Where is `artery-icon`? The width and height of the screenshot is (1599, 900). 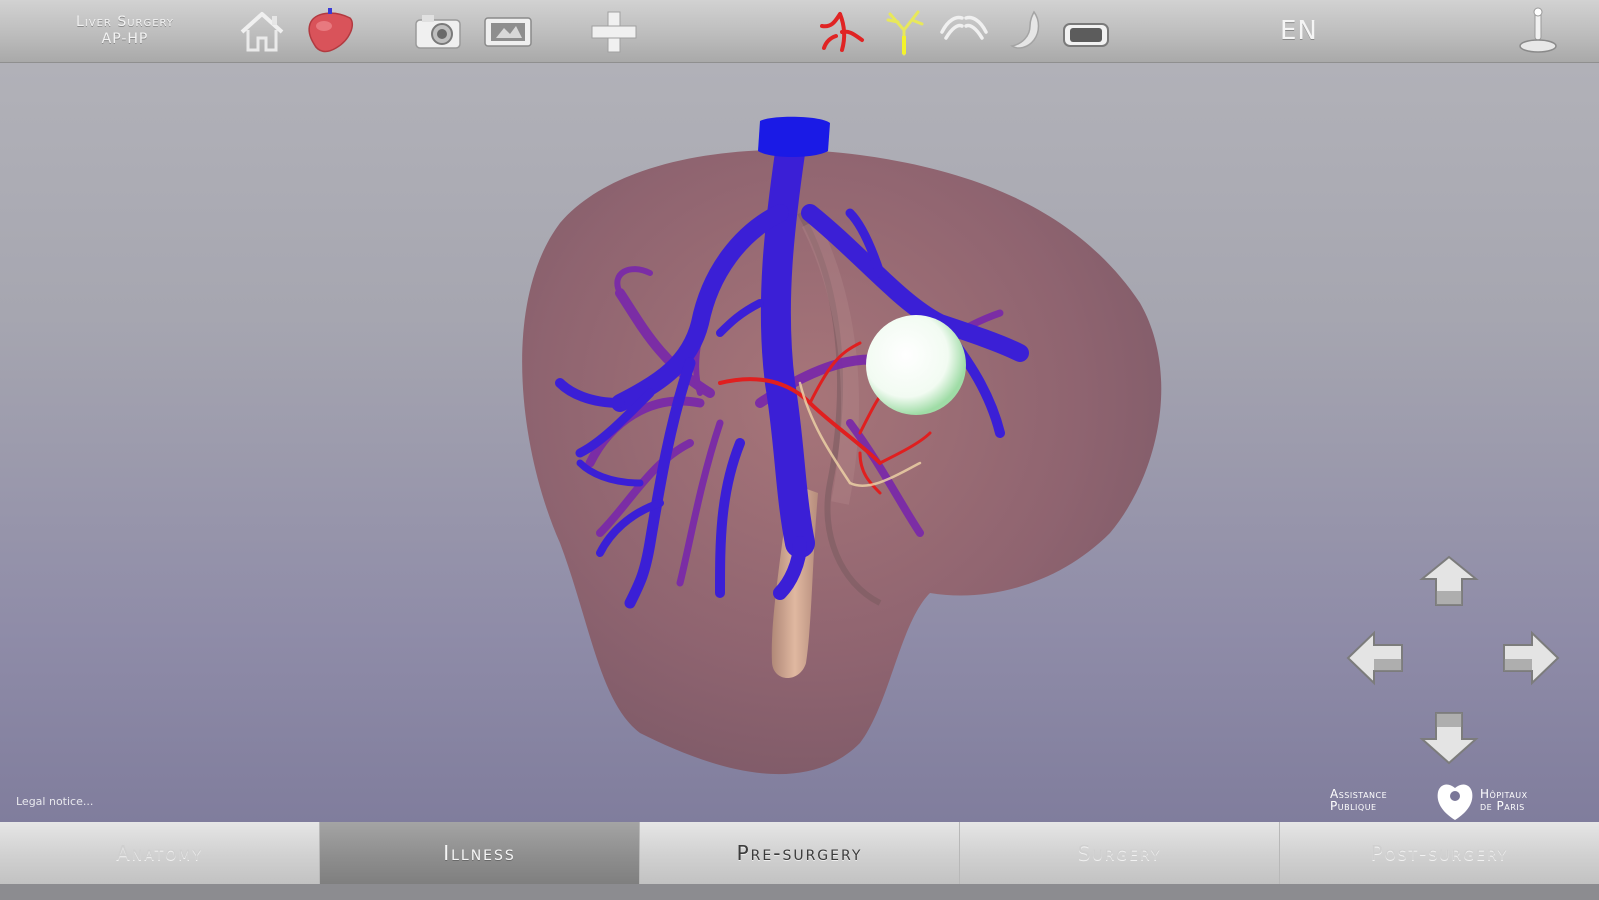
artery-icon is located at coordinates (842, 31).